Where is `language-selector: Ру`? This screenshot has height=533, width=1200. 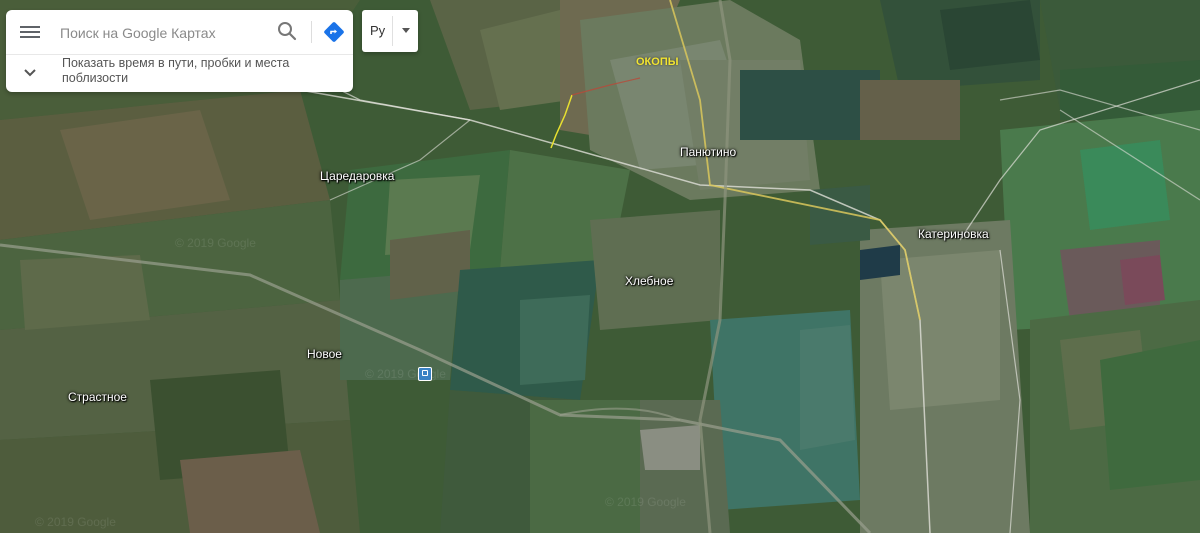
language-selector: Ру is located at coordinates (390, 31).